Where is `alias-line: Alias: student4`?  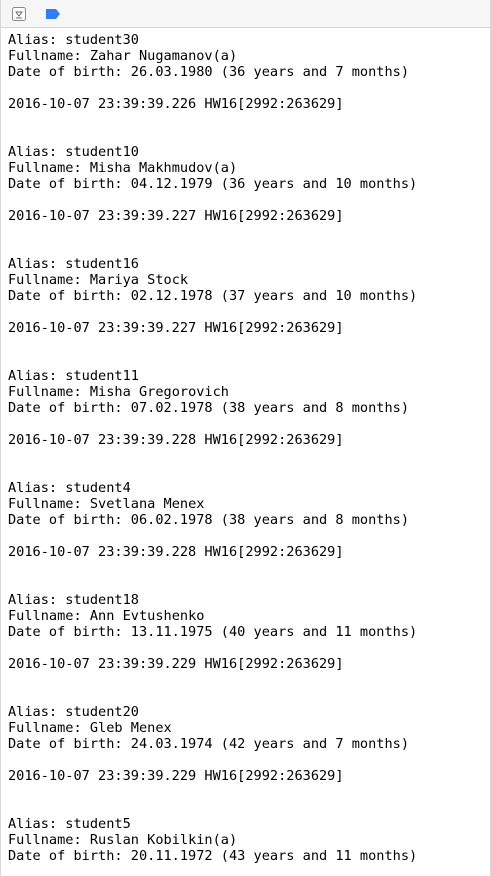 alias-line: Alias: student4 is located at coordinates (249, 488).